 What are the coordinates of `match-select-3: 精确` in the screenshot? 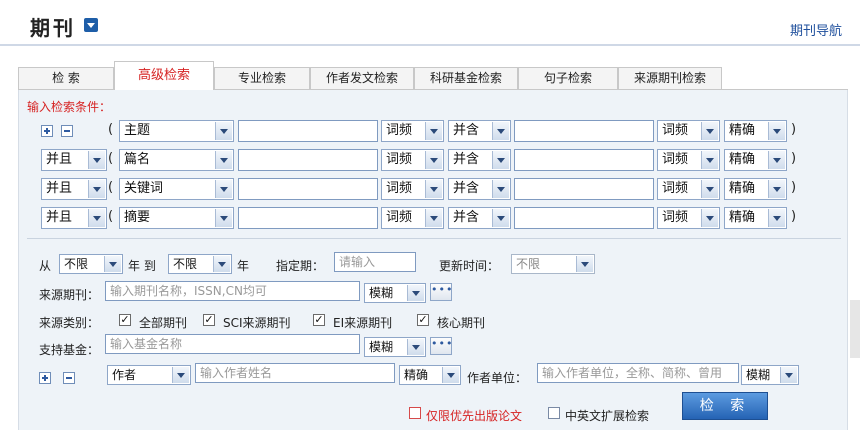 It's located at (755, 189).